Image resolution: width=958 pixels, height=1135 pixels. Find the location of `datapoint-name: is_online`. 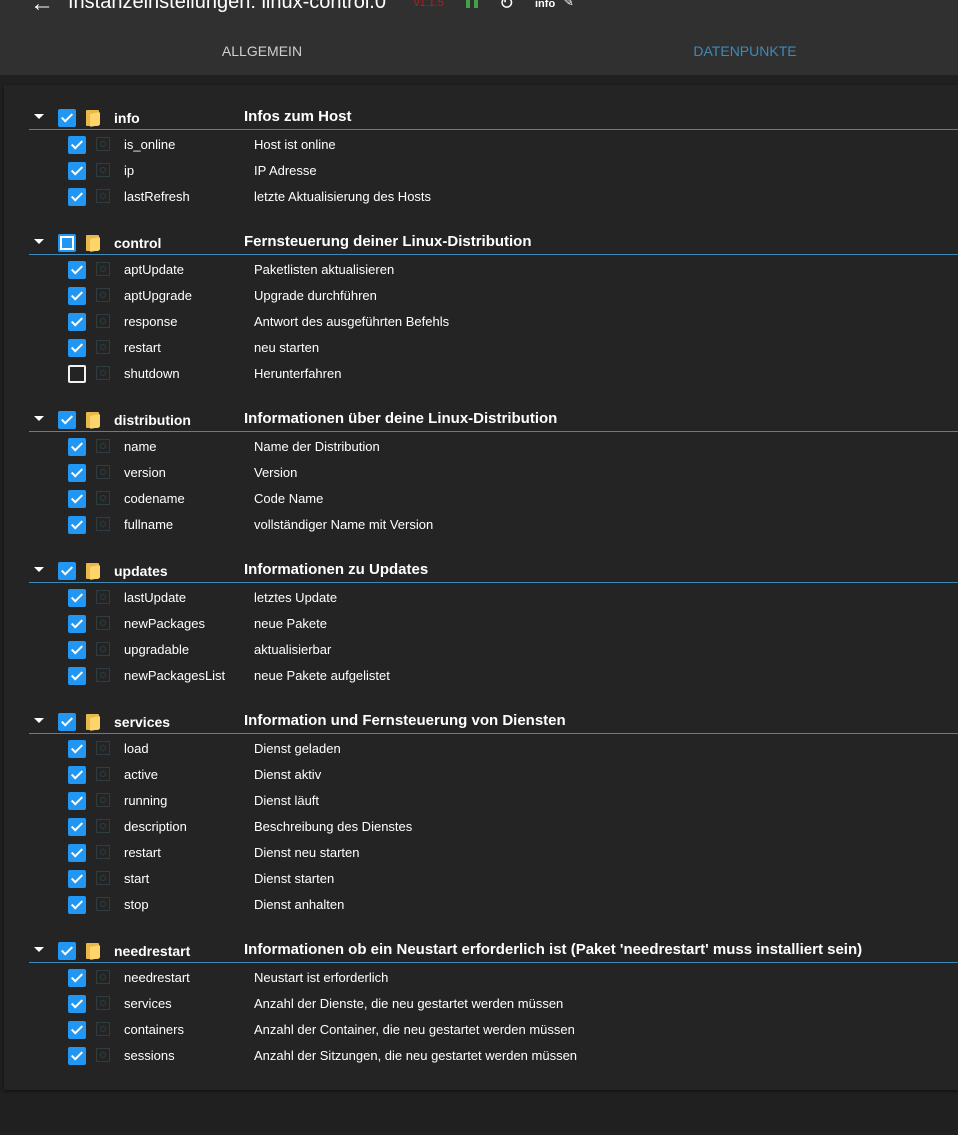

datapoint-name: is_online is located at coordinates (150, 144).